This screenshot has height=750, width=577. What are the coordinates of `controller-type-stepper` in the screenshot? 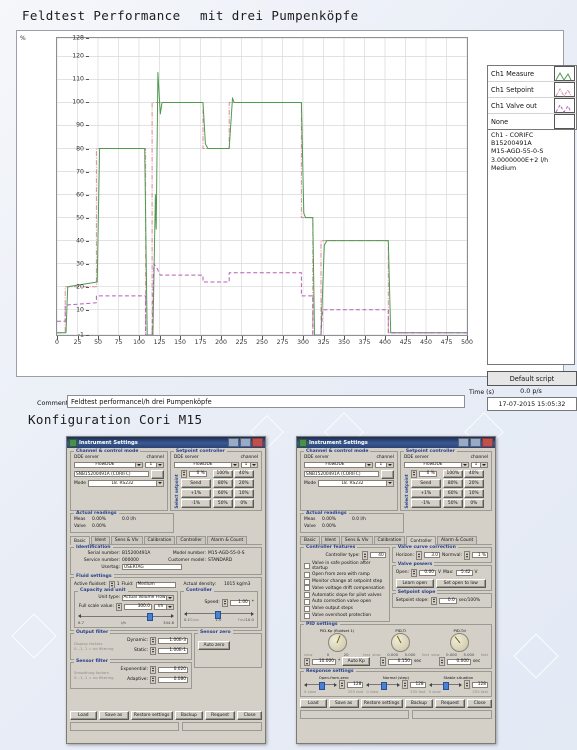 It's located at (364, 555).